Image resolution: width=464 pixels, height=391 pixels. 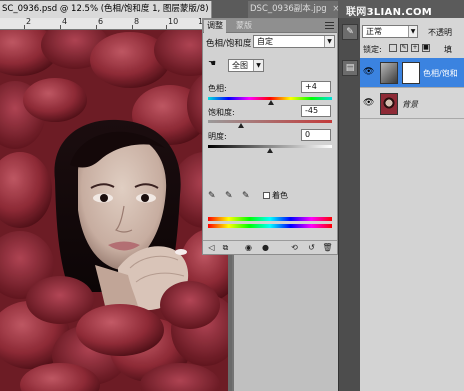 I want to click on ruler-number: 6, so click(x=101, y=22).